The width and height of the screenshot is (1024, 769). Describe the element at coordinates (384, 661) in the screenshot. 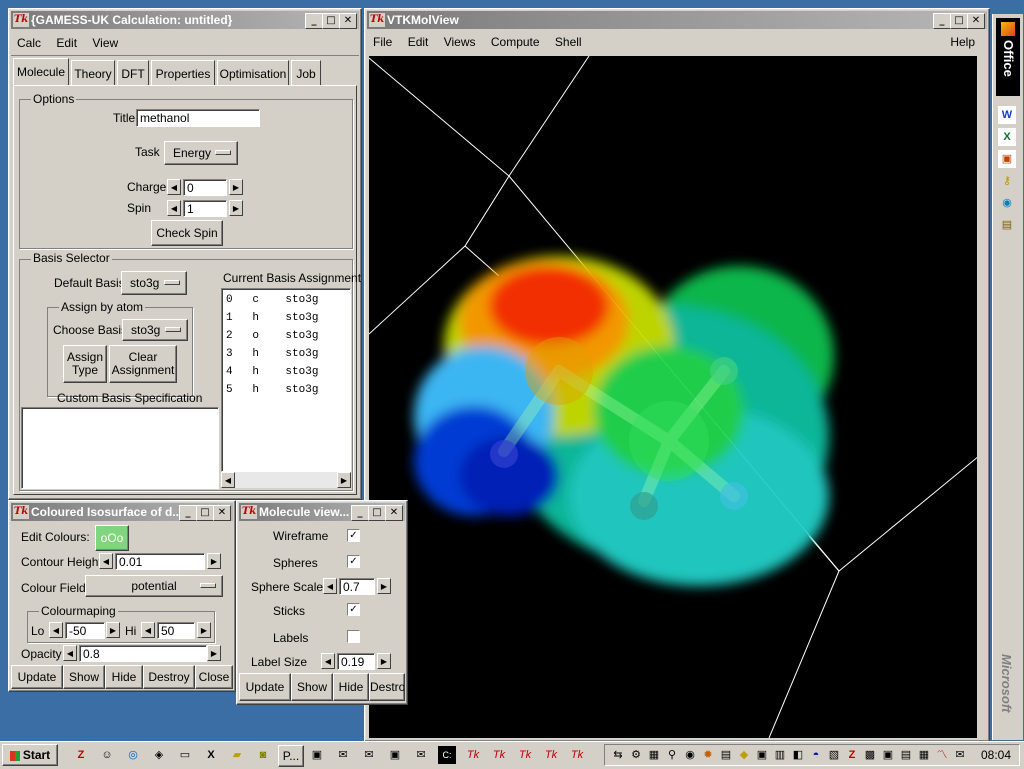

I see `label-size-increment-button: ▶` at that location.